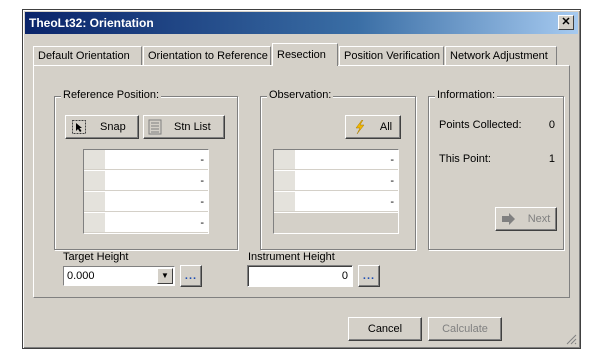 This screenshot has width=605, height=354. Describe the element at coordinates (119, 276) in the screenshot. I see `target-height-select: 0.000 ▼` at that location.